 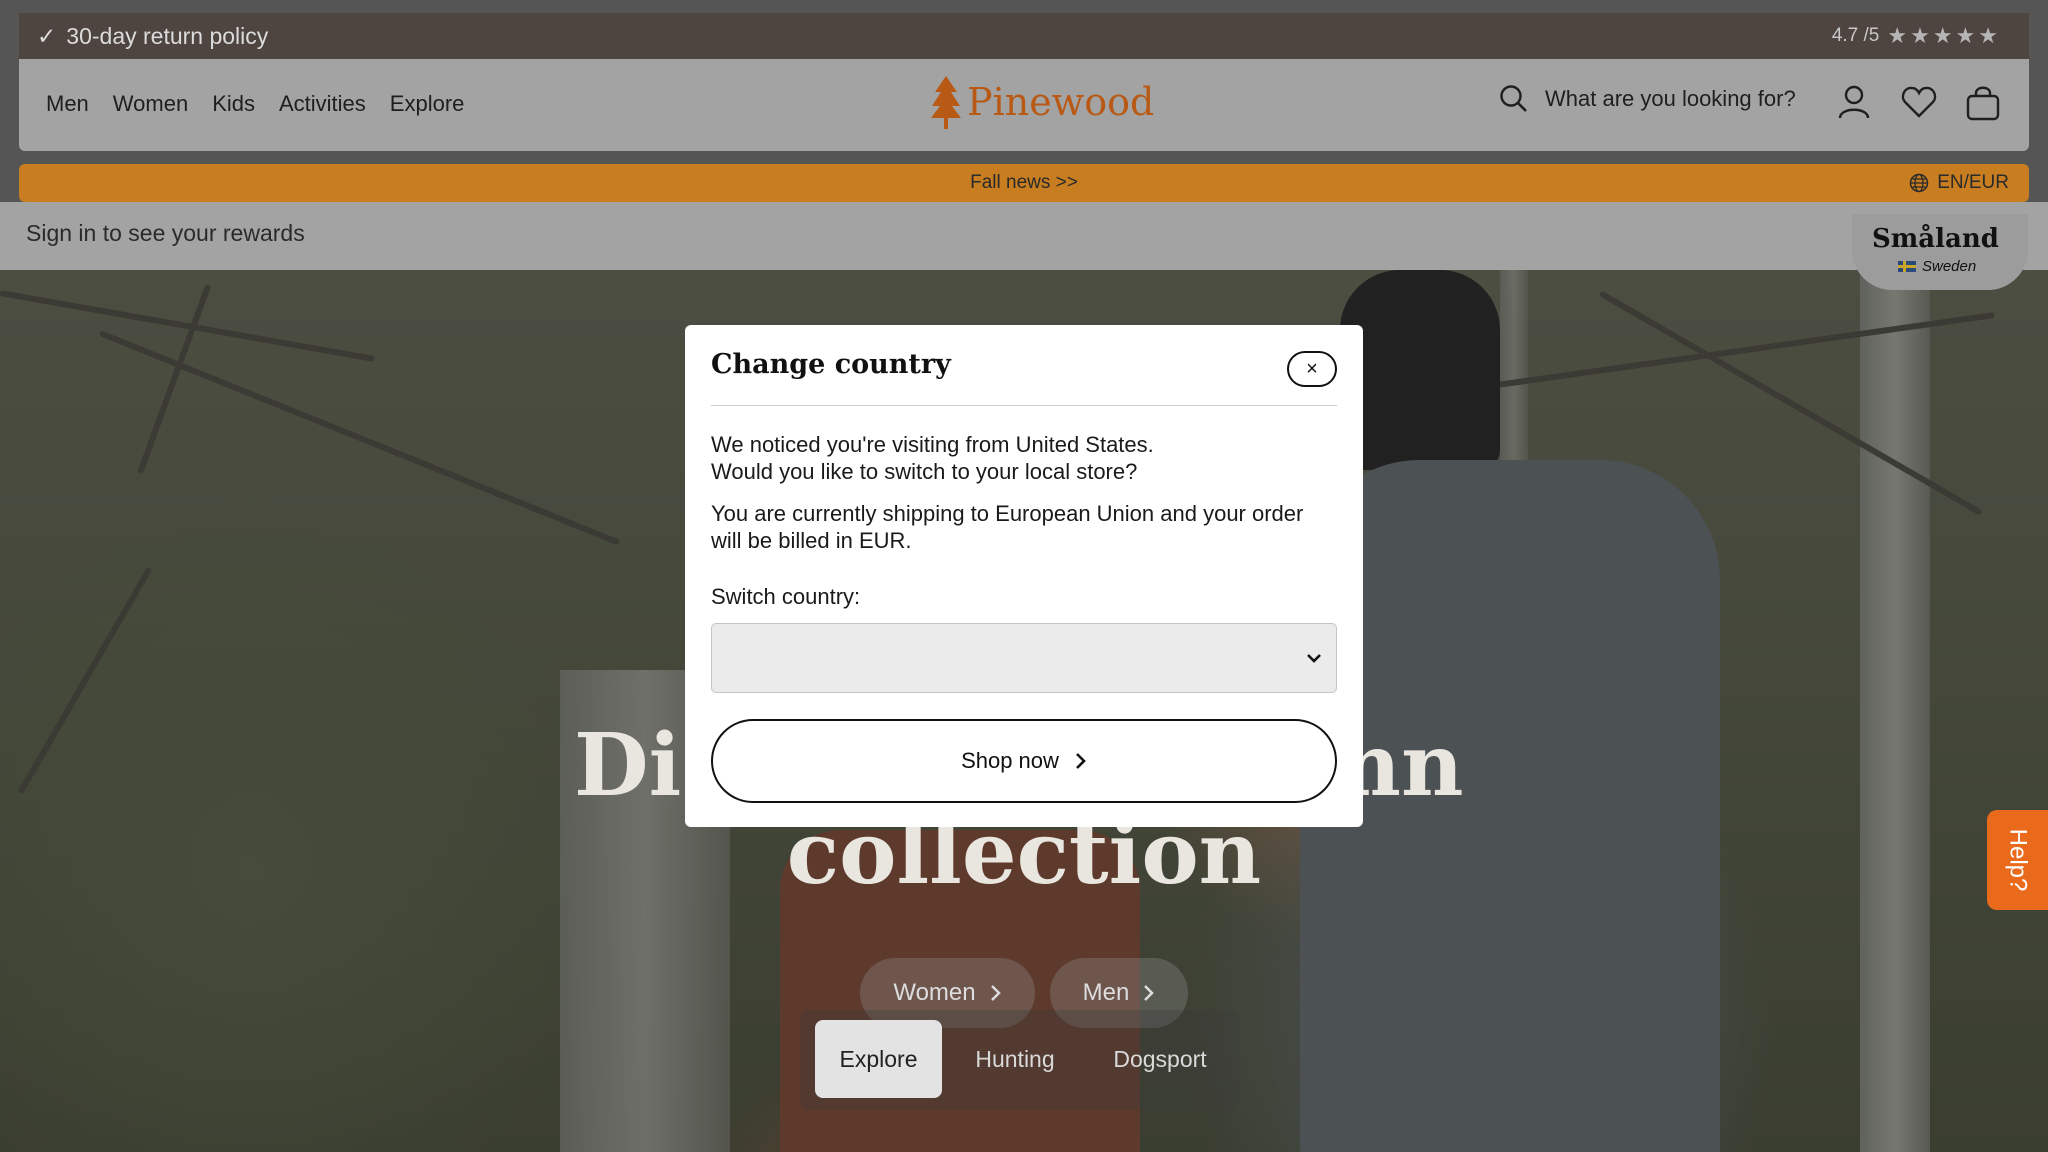 What do you see at coordinates (1944, 35) in the screenshot?
I see `star-icons: ★★★★★` at bounding box center [1944, 35].